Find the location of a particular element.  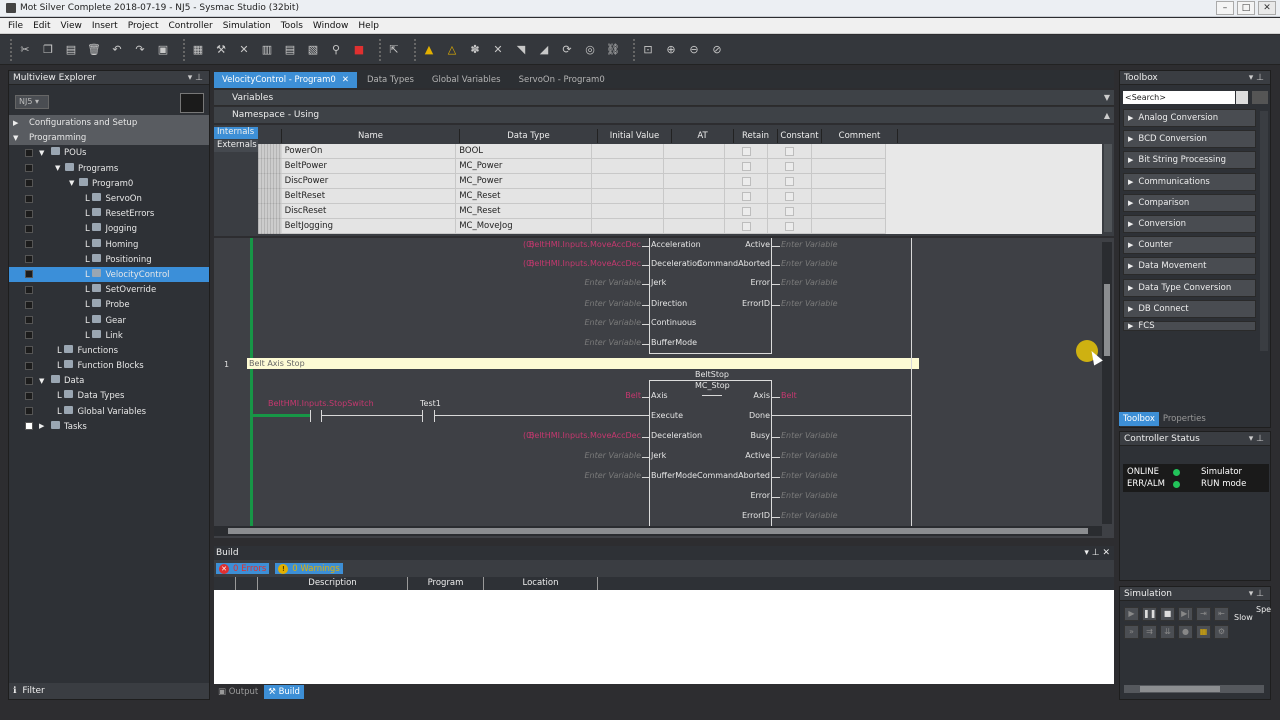

menu-help: Help is located at coordinates (368, 26).